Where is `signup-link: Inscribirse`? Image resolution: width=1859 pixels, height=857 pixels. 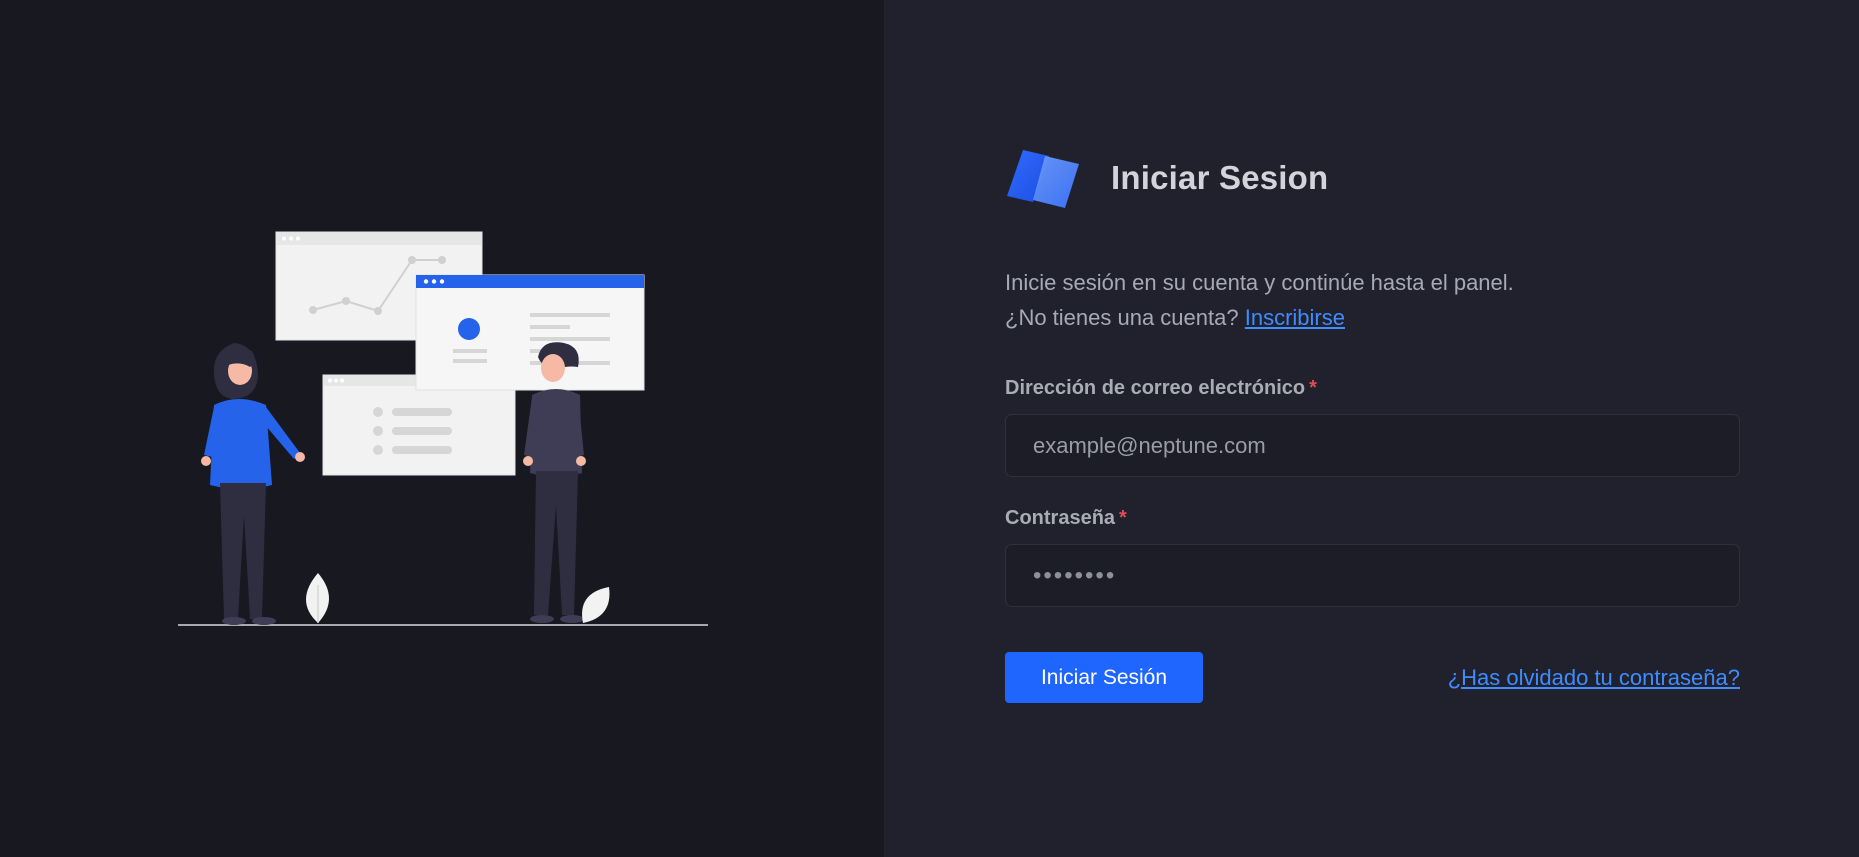 signup-link: Inscribirse is located at coordinates (1295, 317).